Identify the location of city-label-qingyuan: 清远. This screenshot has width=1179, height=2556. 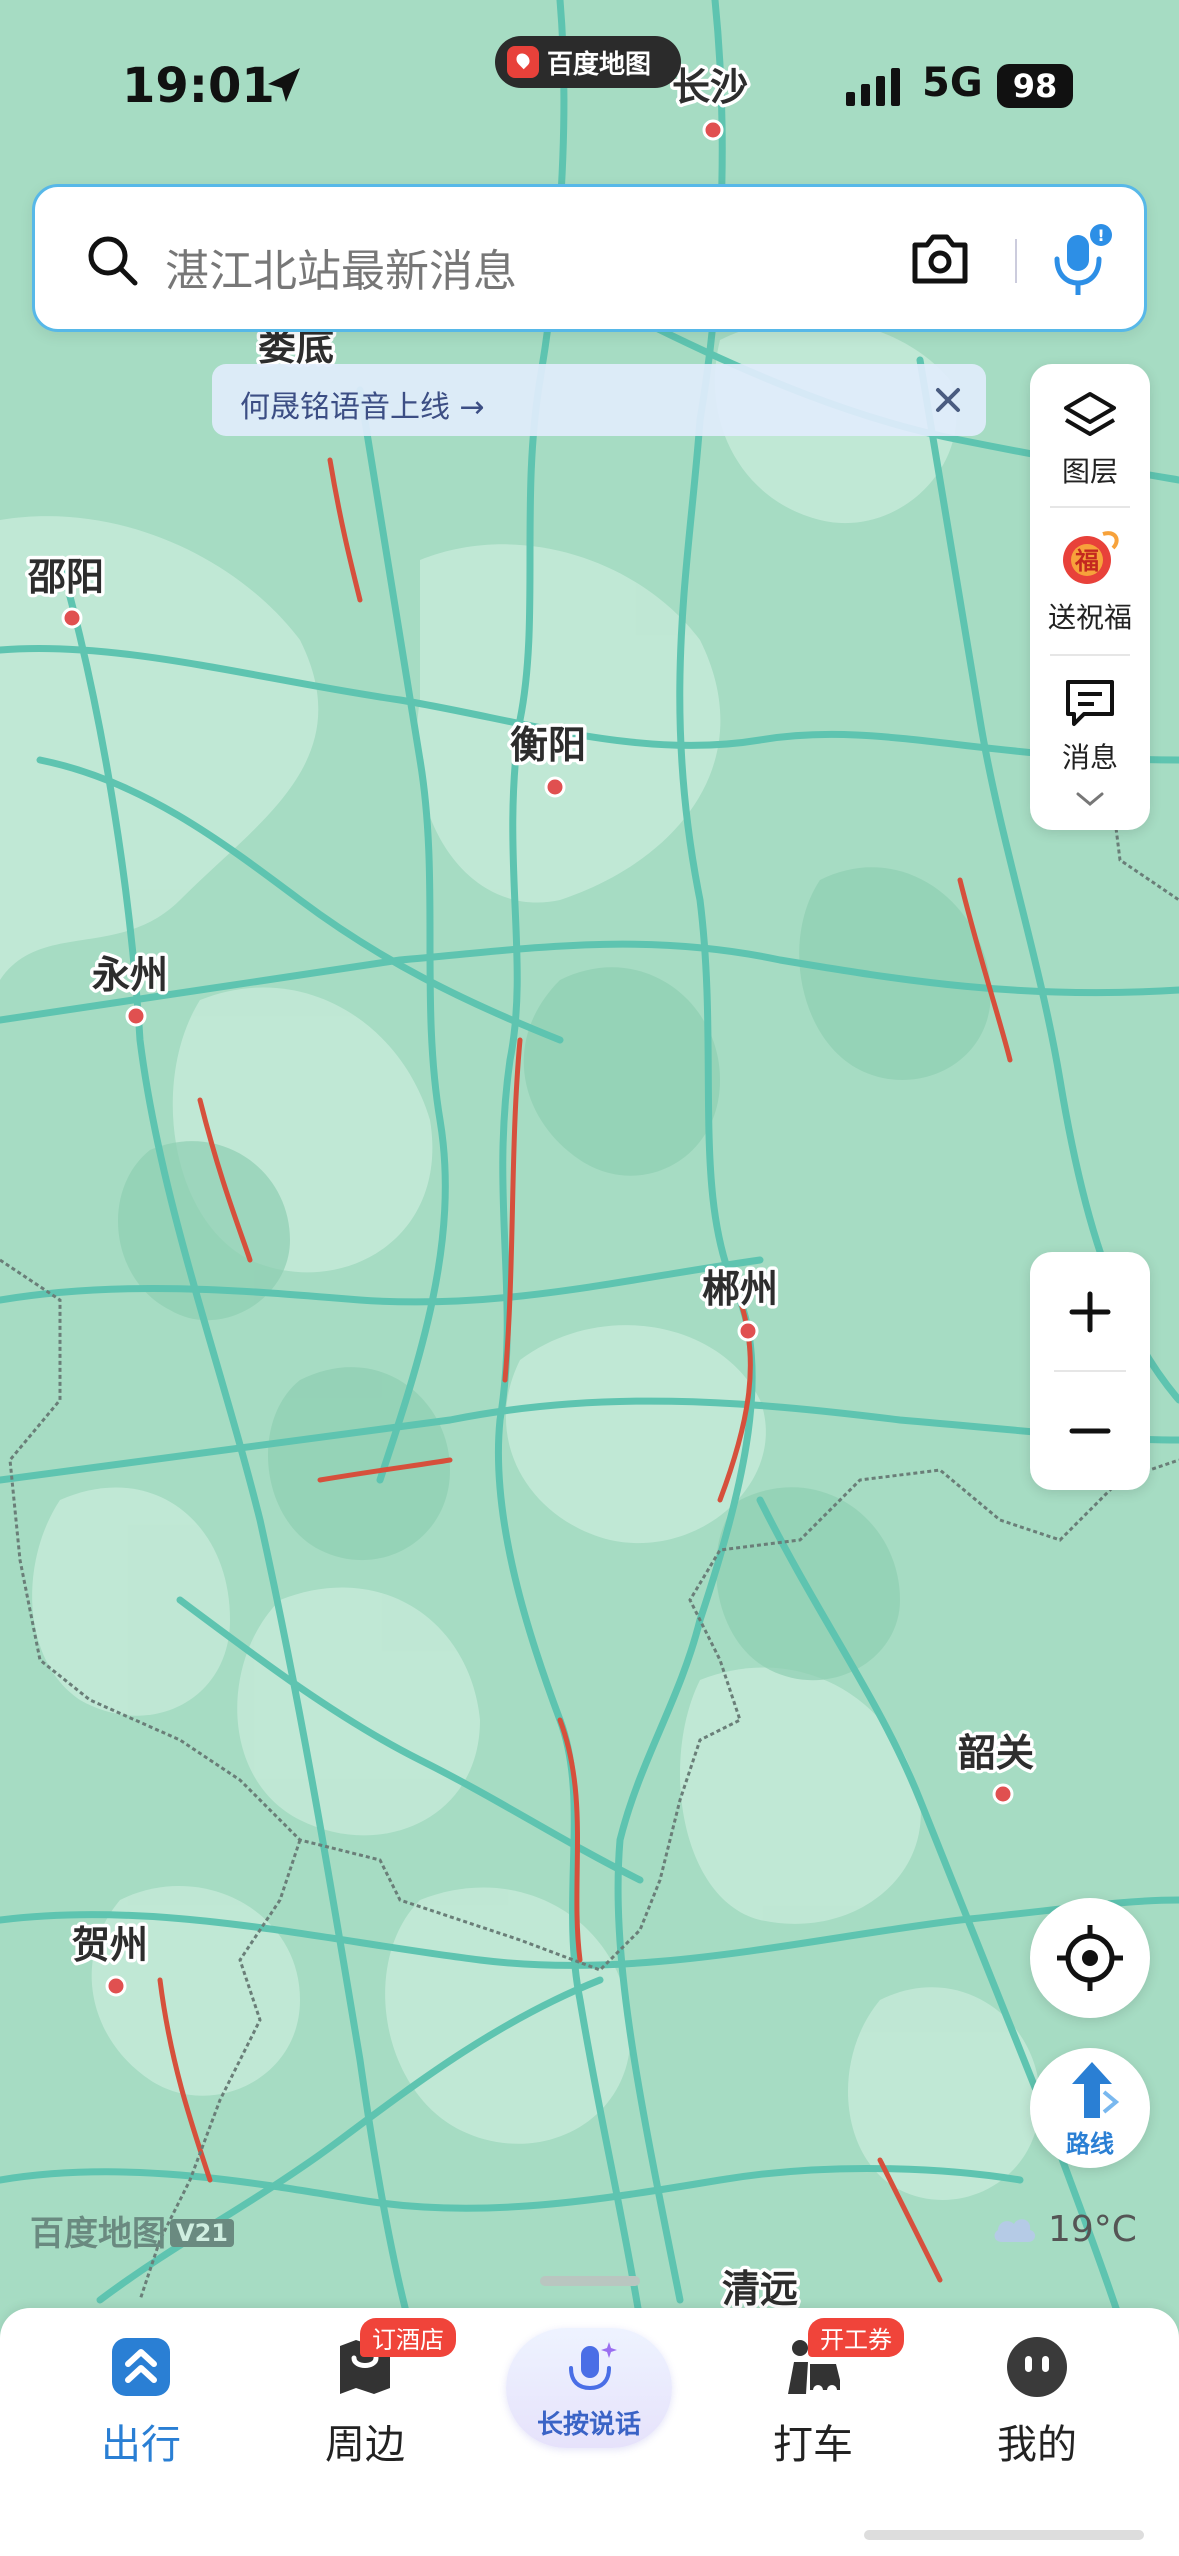
(760, 2289).